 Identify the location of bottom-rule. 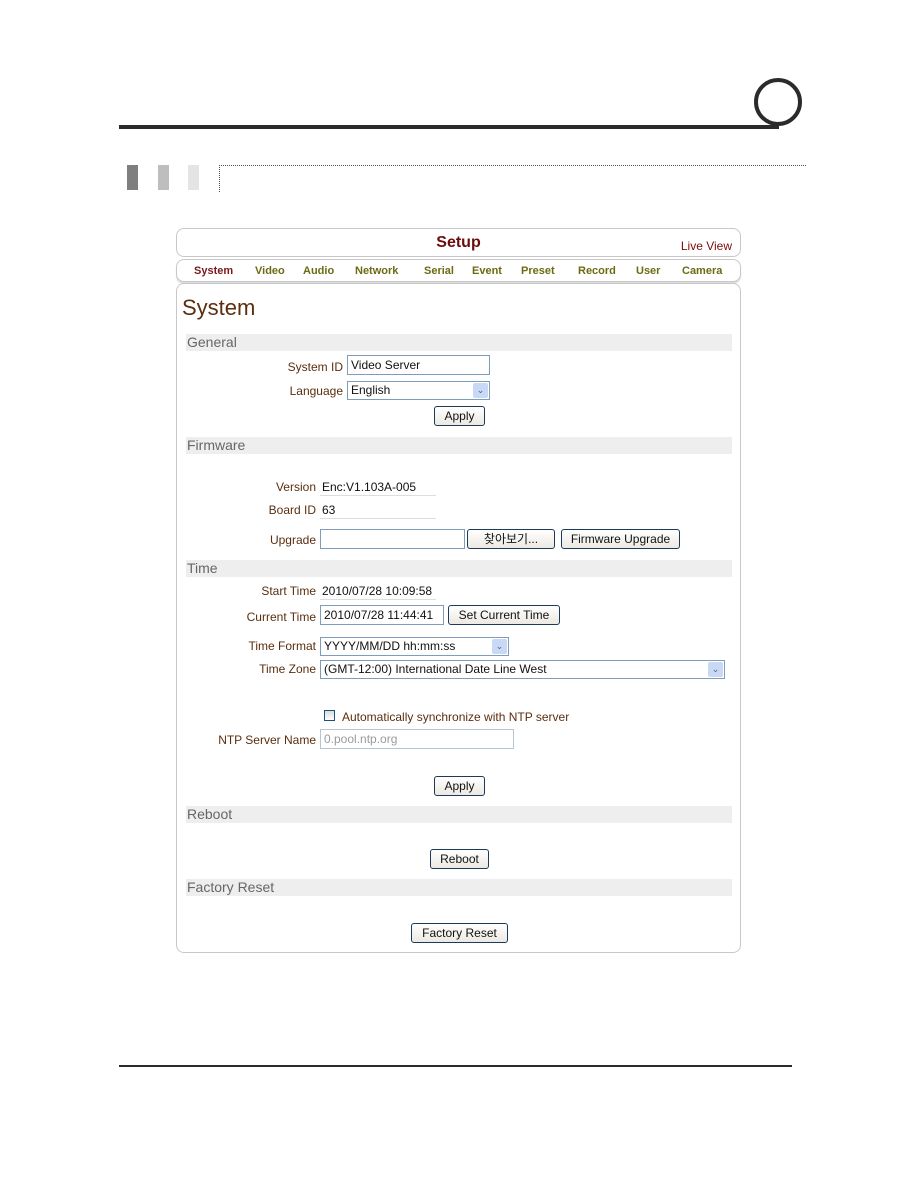
(455, 1066).